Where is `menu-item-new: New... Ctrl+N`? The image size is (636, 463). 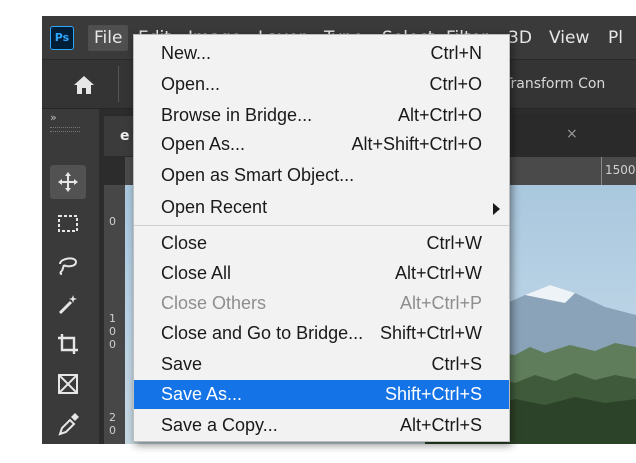
menu-item-new: New... Ctrl+N is located at coordinates (321, 53).